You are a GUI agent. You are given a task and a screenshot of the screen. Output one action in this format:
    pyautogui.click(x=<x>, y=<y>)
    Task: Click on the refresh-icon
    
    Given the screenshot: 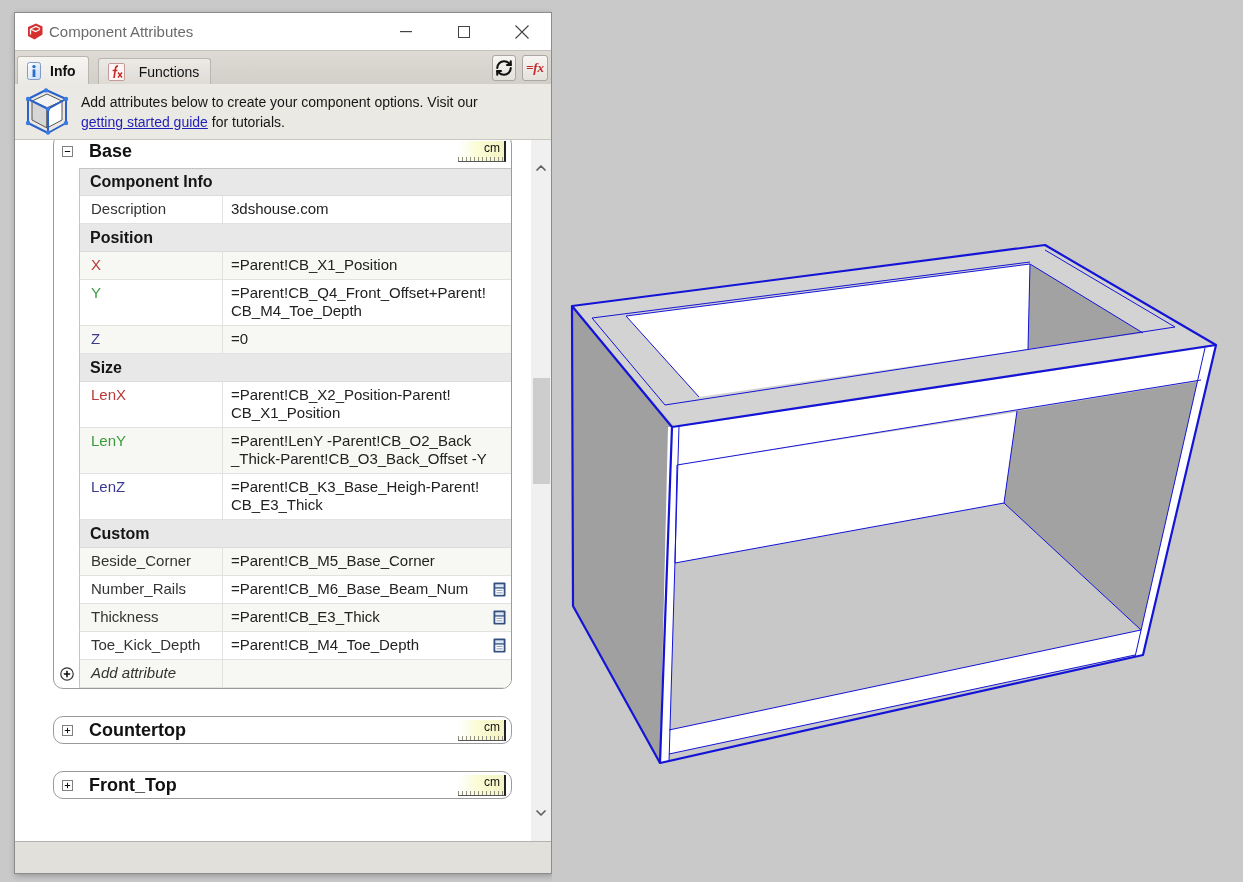 What is the action you would take?
    pyautogui.click(x=504, y=67)
    